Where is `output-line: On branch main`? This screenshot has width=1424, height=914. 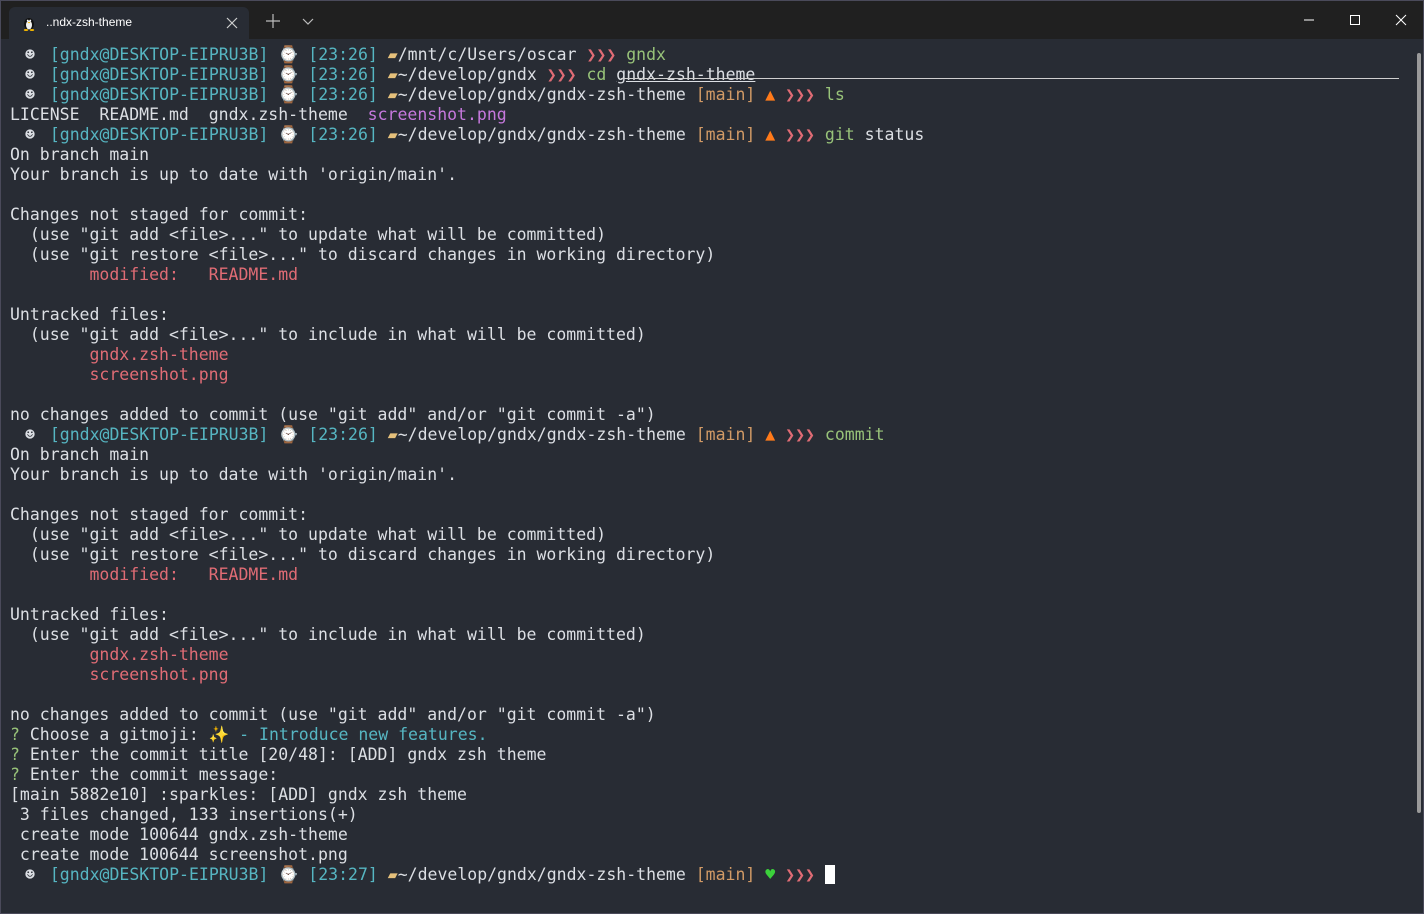
output-line: On branch main is located at coordinates (80, 454).